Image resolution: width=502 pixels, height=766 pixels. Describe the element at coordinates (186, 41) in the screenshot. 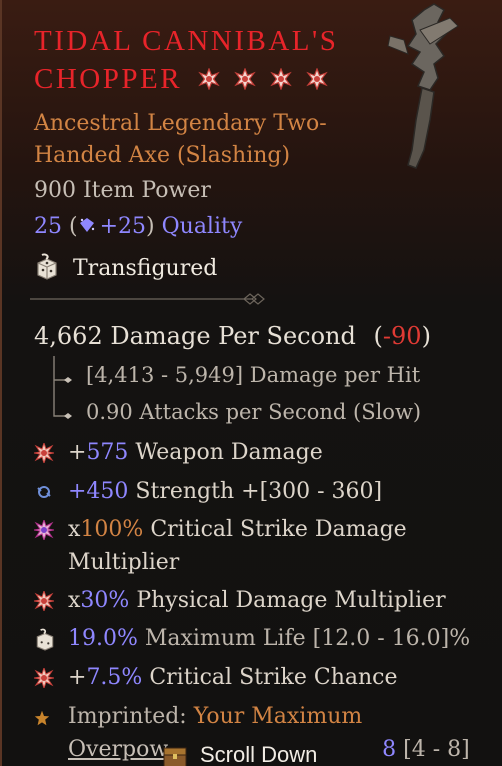

I see `item-name-line1: TIDAL CANNIBAL'S` at that location.